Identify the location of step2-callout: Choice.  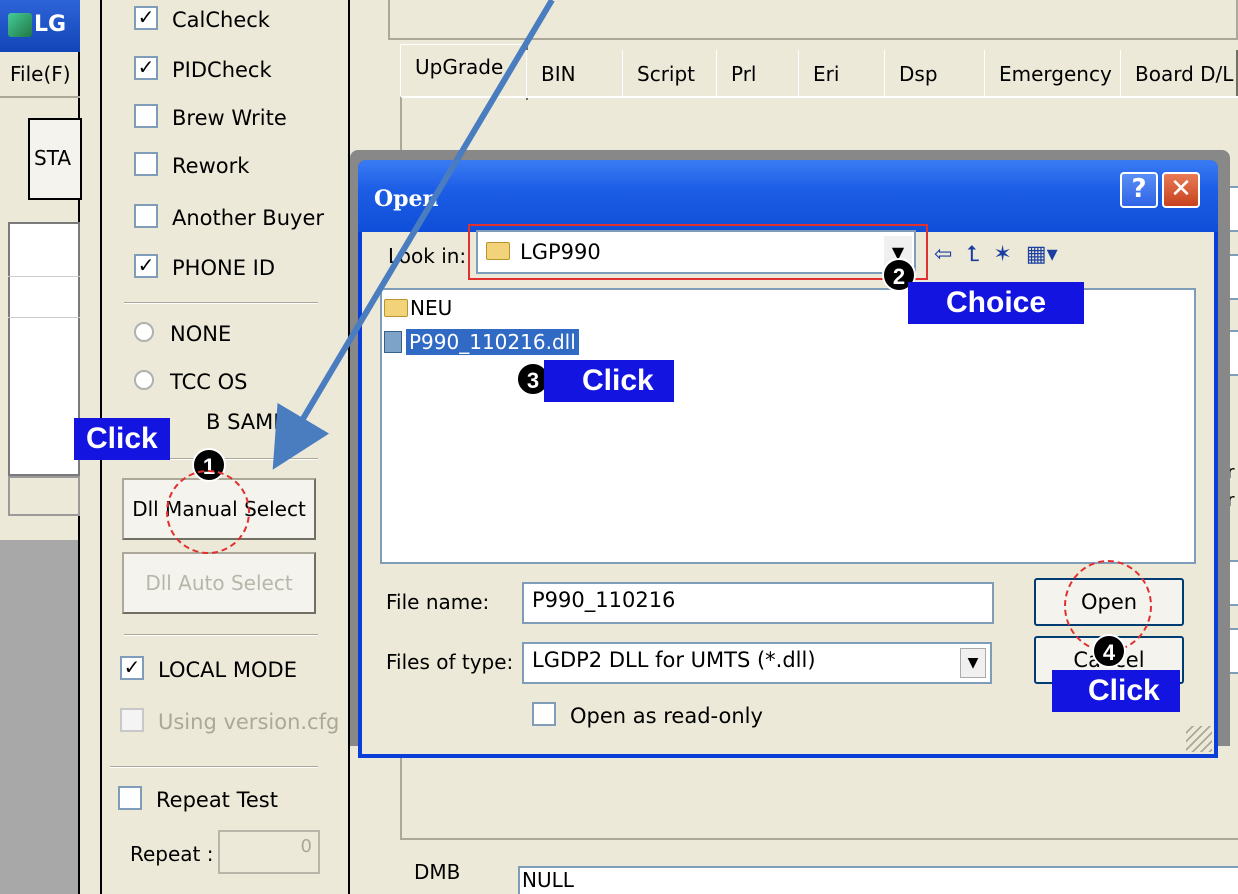
(996, 303).